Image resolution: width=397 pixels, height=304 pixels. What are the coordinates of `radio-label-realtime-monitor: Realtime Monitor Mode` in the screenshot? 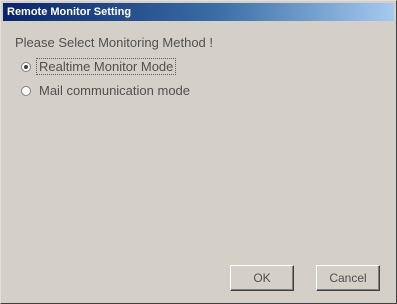 It's located at (106, 66).